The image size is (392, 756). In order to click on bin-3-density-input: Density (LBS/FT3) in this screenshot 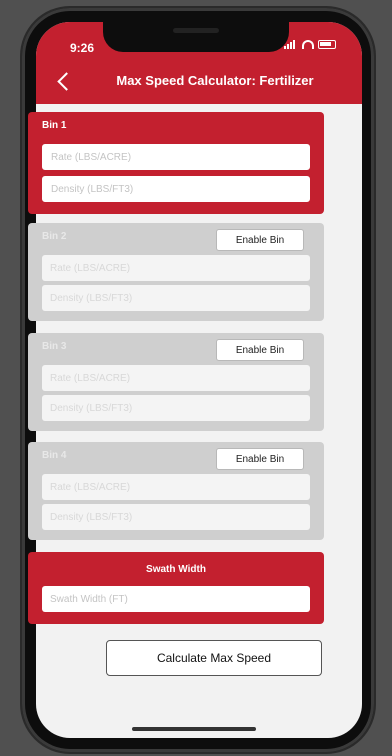, I will do `click(176, 408)`.